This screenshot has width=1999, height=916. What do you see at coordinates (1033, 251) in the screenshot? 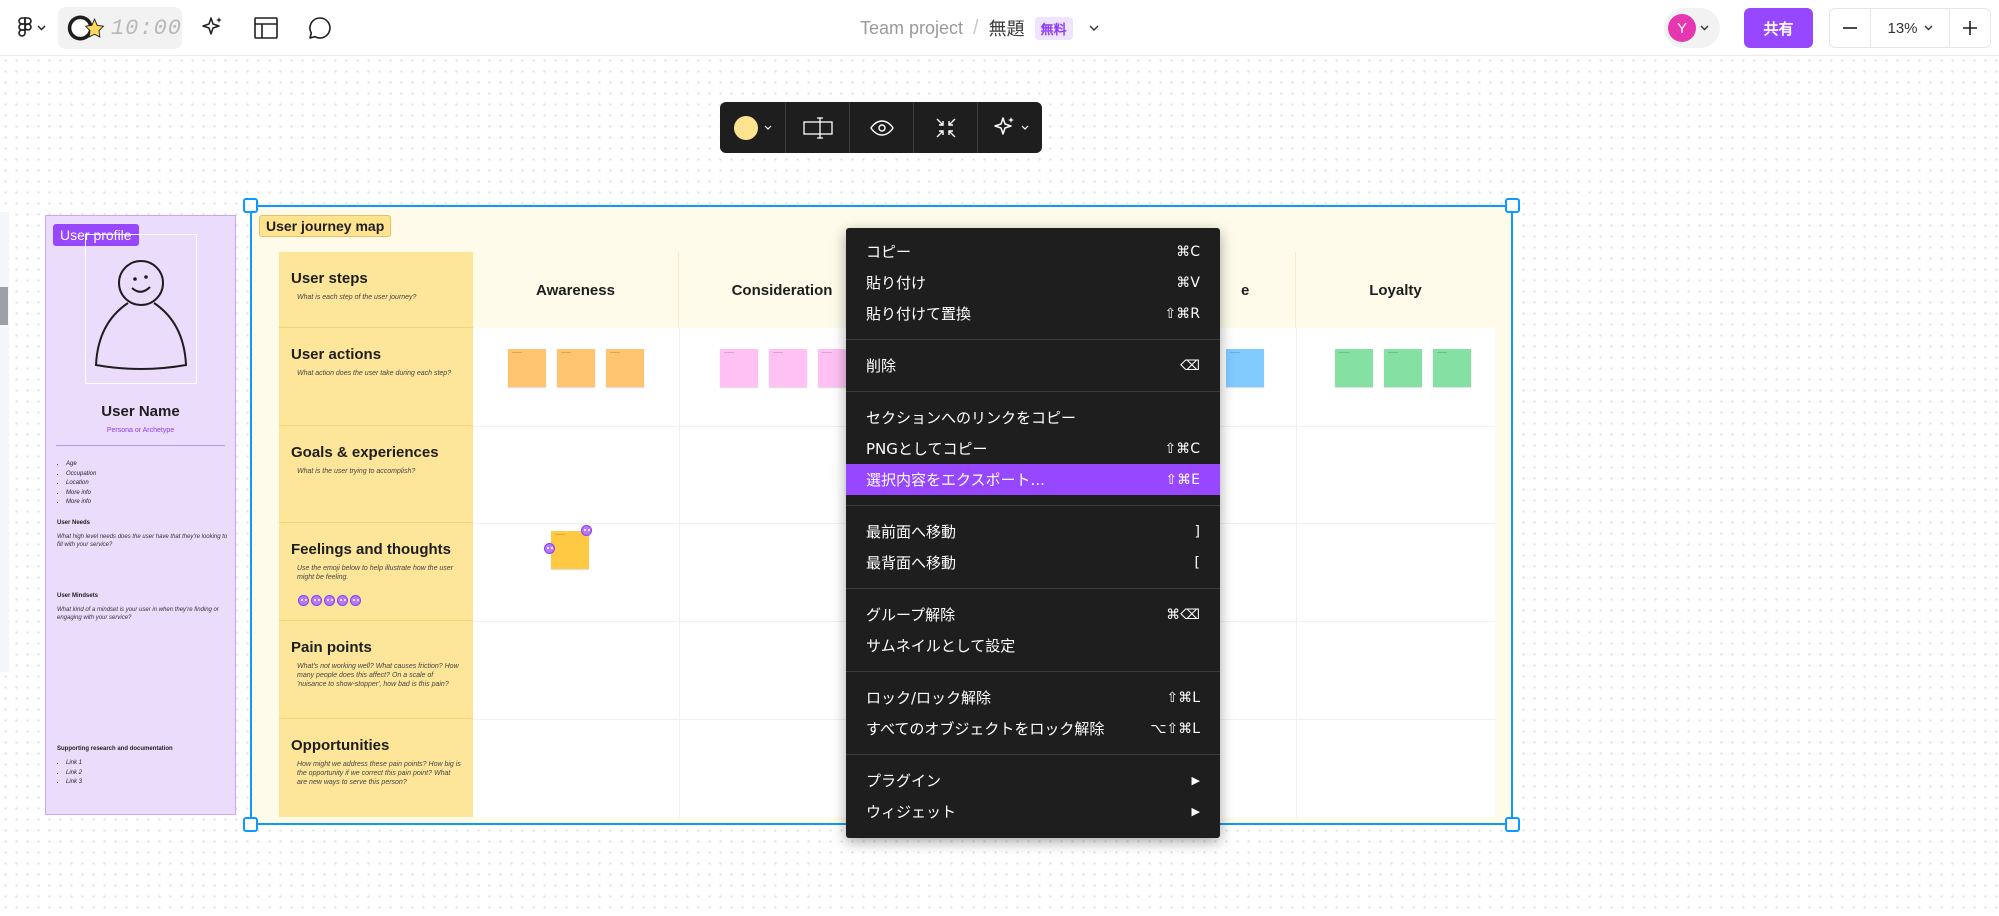
I see `menu-item-copy: コピー ⌘C` at bounding box center [1033, 251].